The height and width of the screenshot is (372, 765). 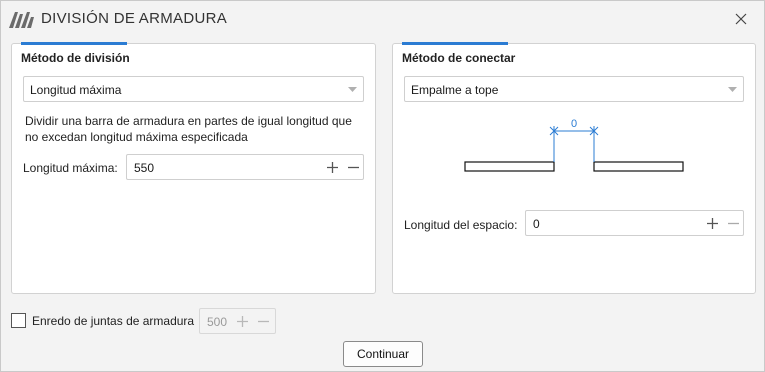 I want to click on app-logo-icon, so click(x=21, y=20).